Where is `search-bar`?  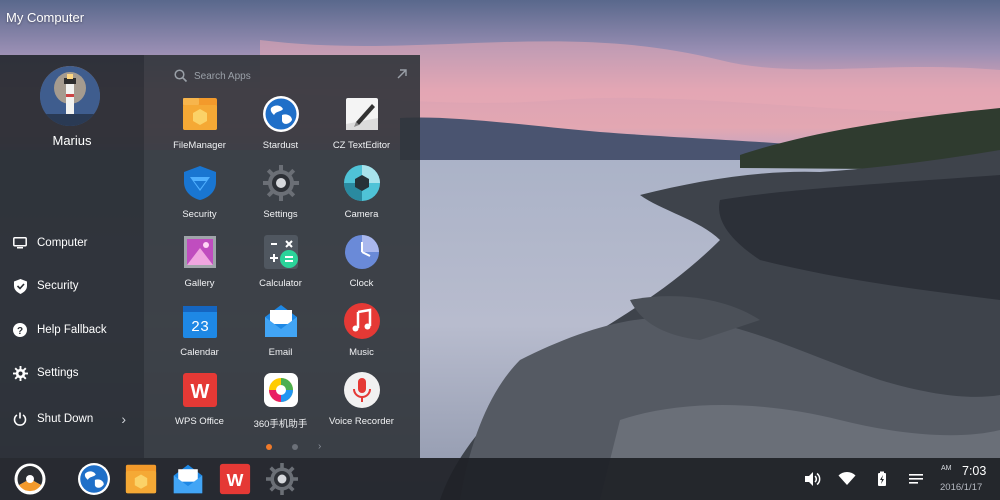
search-bar is located at coordinates (289, 76).